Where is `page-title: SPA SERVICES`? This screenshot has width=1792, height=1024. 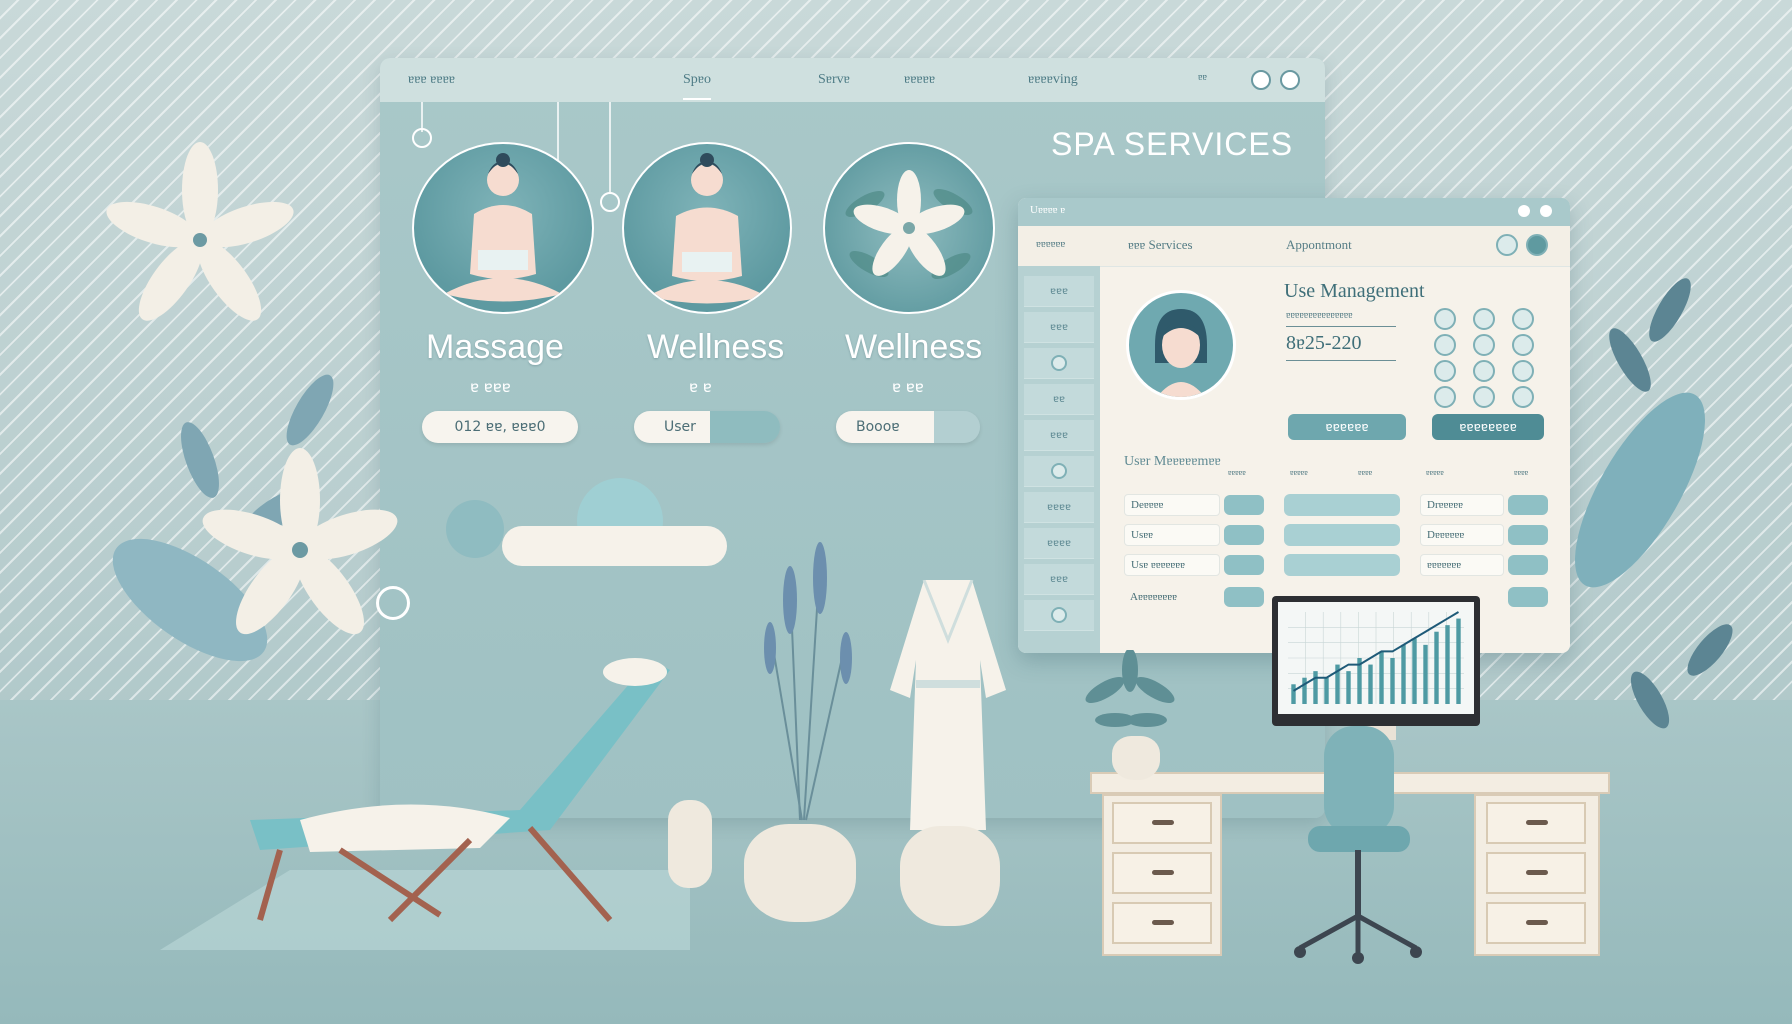
page-title: SPA SERVICES is located at coordinates (1172, 144).